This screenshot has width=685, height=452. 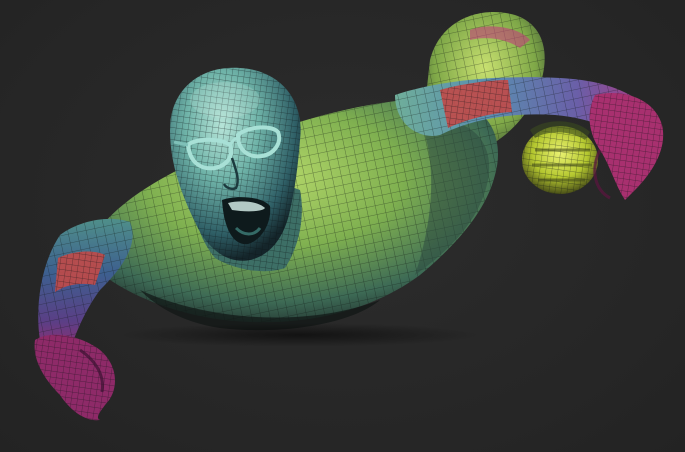 What do you see at coordinates (75, 377) in the screenshot?
I see `hand-left` at bounding box center [75, 377].